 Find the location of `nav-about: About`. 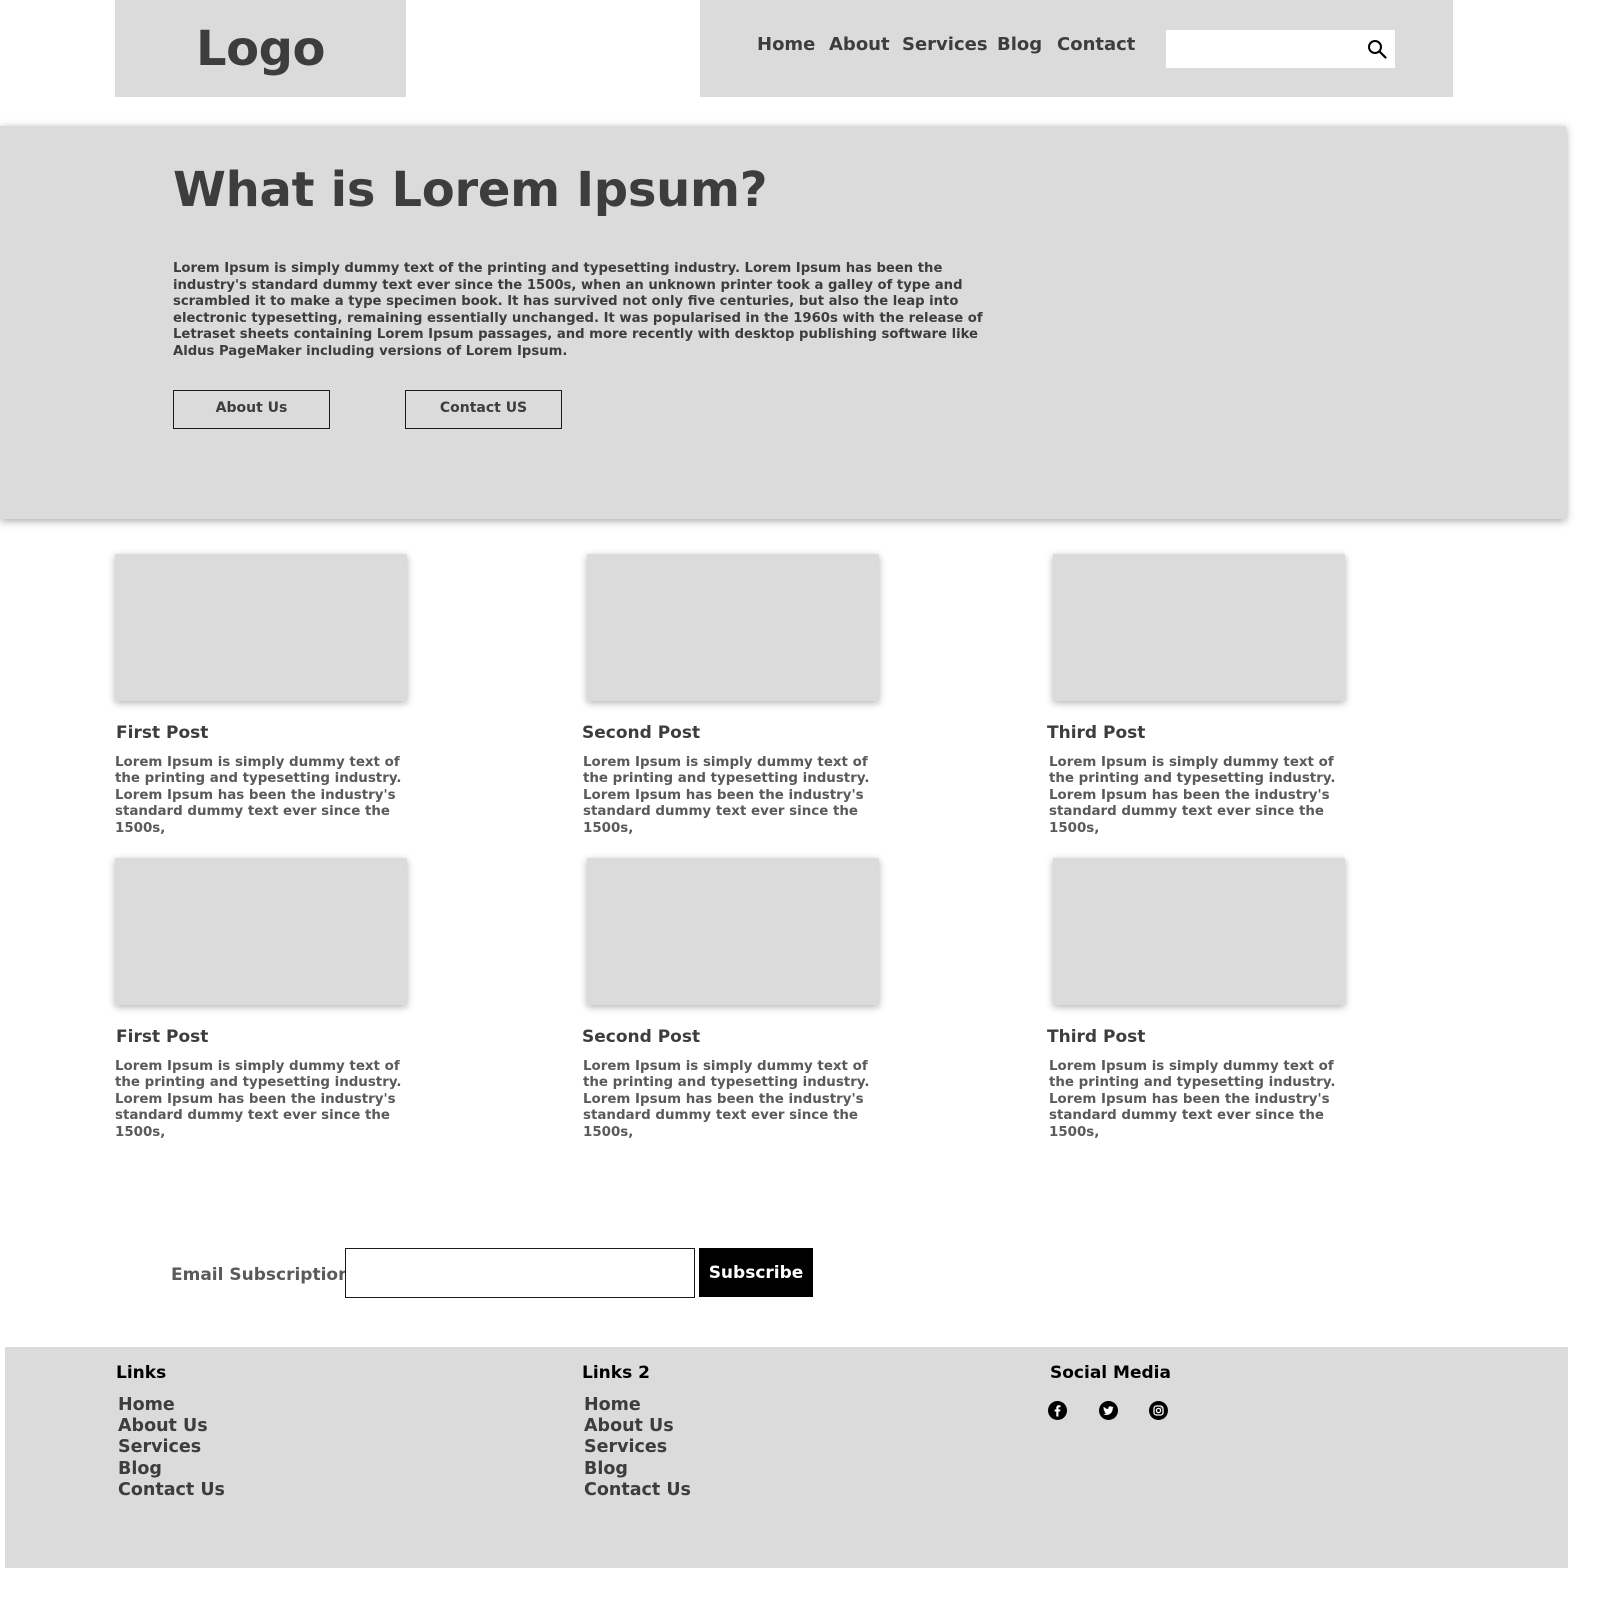

nav-about: About is located at coordinates (859, 44).